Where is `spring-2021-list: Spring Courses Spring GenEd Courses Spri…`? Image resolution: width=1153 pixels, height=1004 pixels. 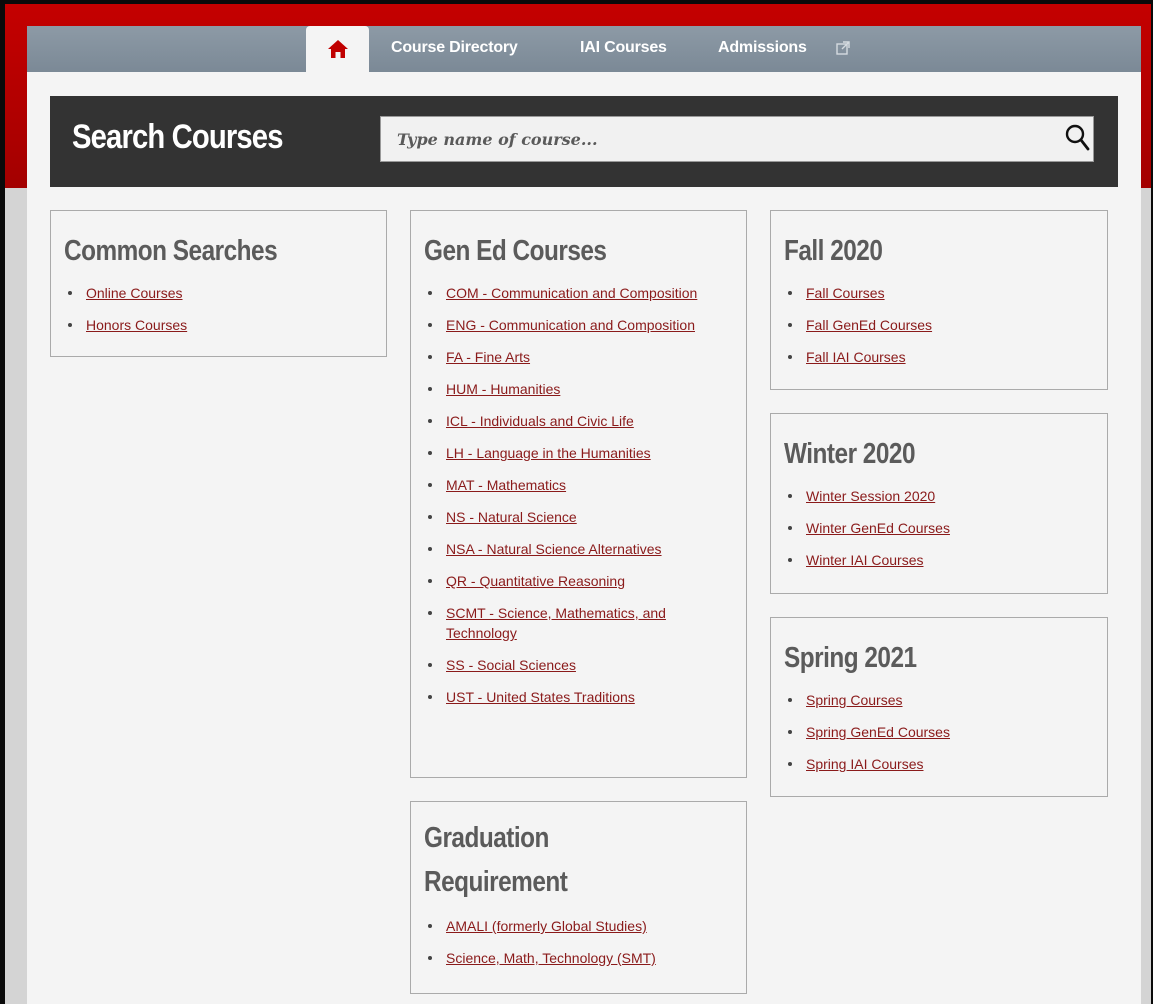 spring-2021-list: Spring Courses Spring GenEd Courses Spri… is located at coordinates (860, 738).